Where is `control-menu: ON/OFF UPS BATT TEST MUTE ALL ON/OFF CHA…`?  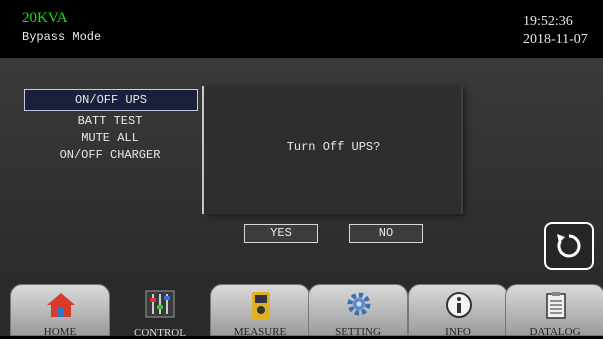
control-menu: ON/OFF UPS BATT TEST MUTE ALL ON/OFF CHA… is located at coordinates (113, 151).